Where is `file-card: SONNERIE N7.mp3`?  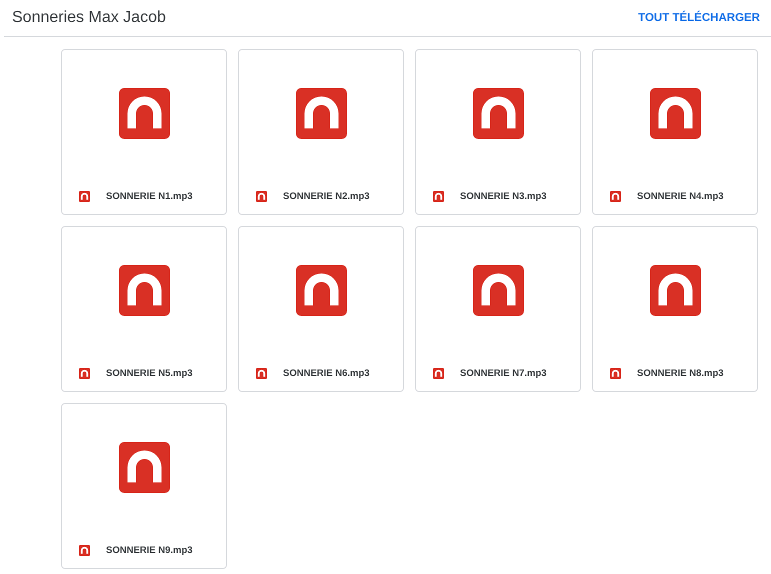
file-card: SONNERIE N7.mp3 is located at coordinates (498, 309).